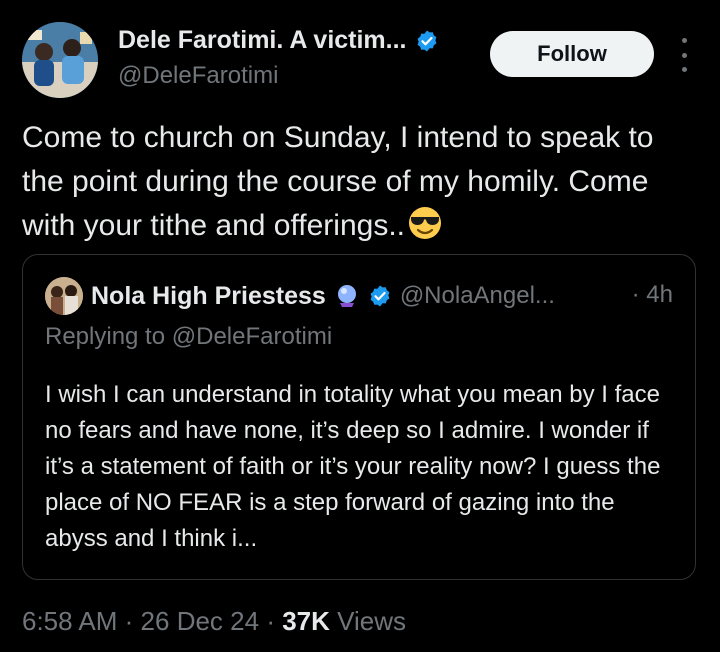 The image size is (720, 652). I want to click on tweet-time: 6:58 AM, so click(69, 621).